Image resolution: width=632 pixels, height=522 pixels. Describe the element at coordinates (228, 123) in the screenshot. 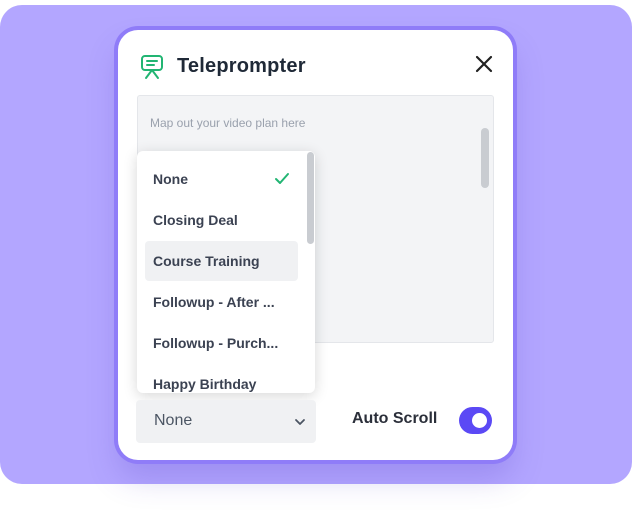

I see `editor-placeholder: Map out your video plan here` at that location.